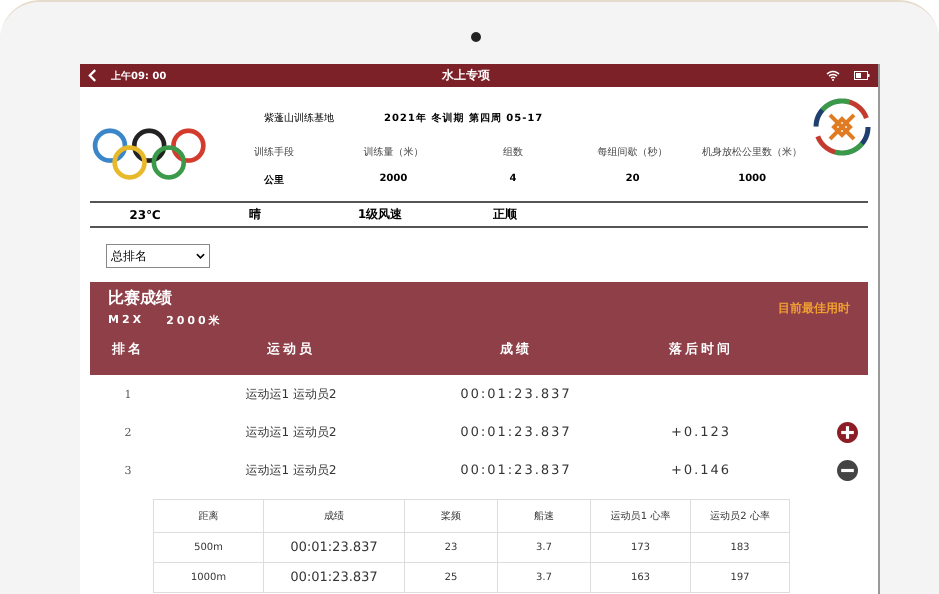 Image resolution: width=939 pixels, height=594 pixels. I want to click on boat-class: M2X, so click(126, 320).